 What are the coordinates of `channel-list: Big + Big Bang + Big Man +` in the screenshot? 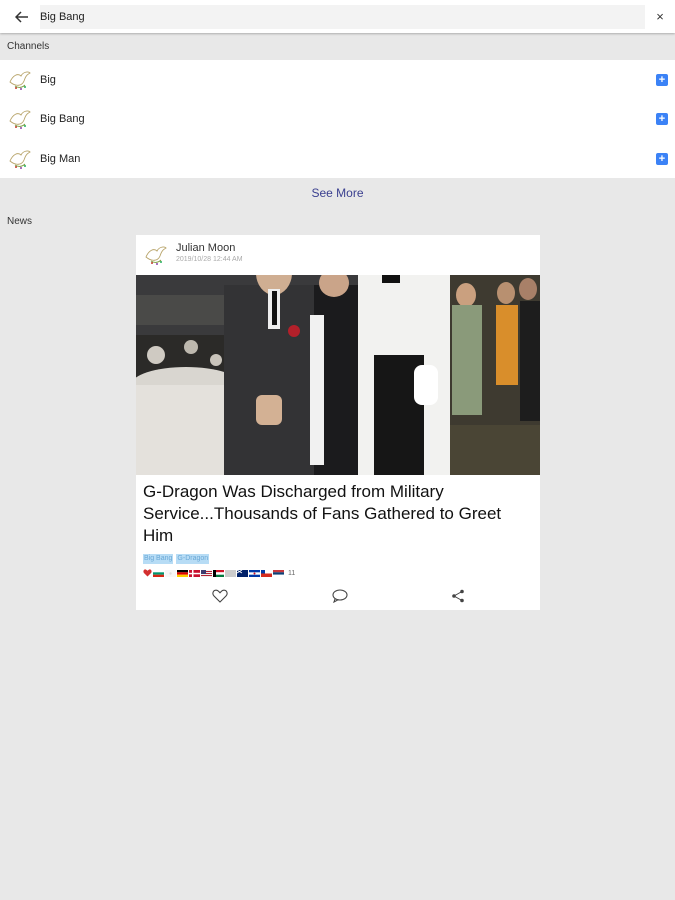 It's located at (337, 119).